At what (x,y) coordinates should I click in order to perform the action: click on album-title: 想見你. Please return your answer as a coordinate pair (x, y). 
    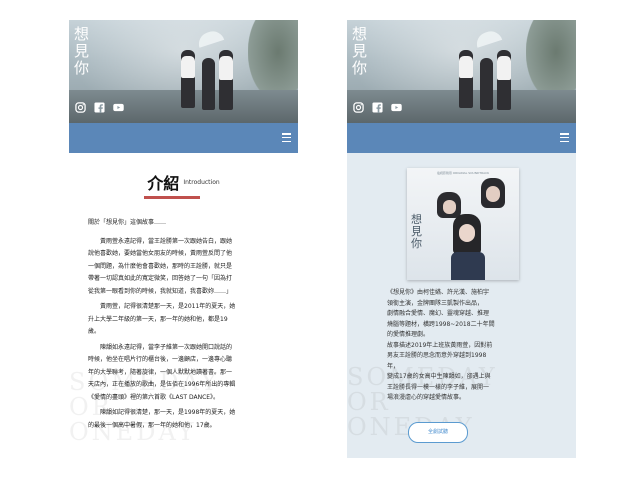
    Looking at the image, I should click on (416, 231).